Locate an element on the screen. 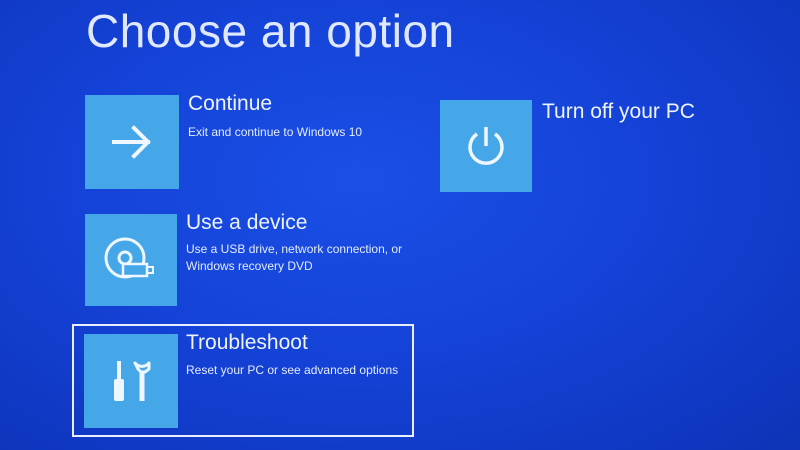 The height and width of the screenshot is (450, 800). use-a-device-description-line-2: Windows recovery DVD is located at coordinates (249, 266).